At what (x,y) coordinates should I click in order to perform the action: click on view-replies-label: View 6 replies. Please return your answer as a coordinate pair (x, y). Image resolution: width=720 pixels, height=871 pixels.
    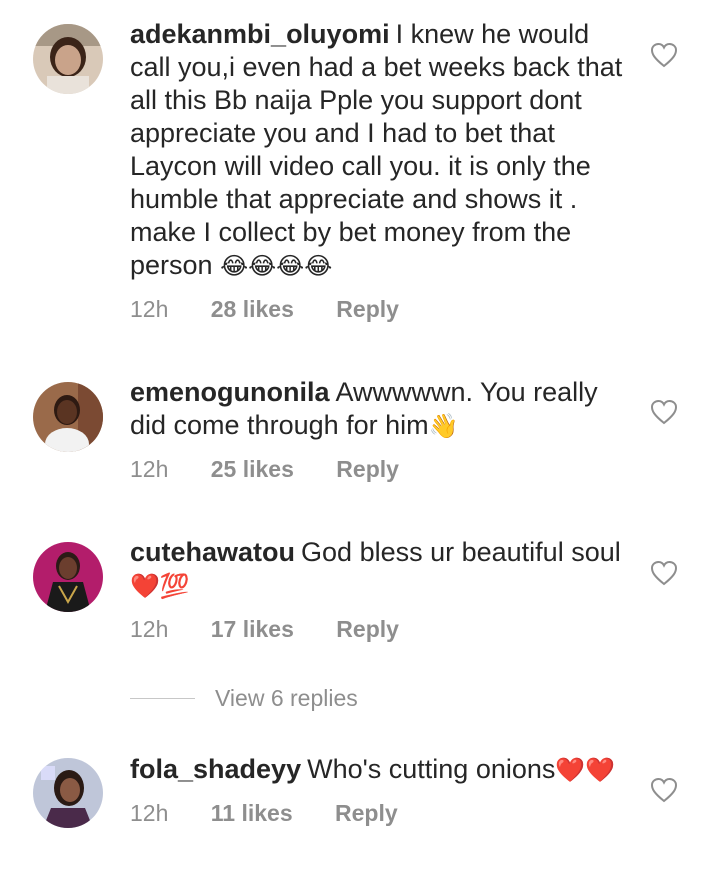
    Looking at the image, I should click on (286, 697).